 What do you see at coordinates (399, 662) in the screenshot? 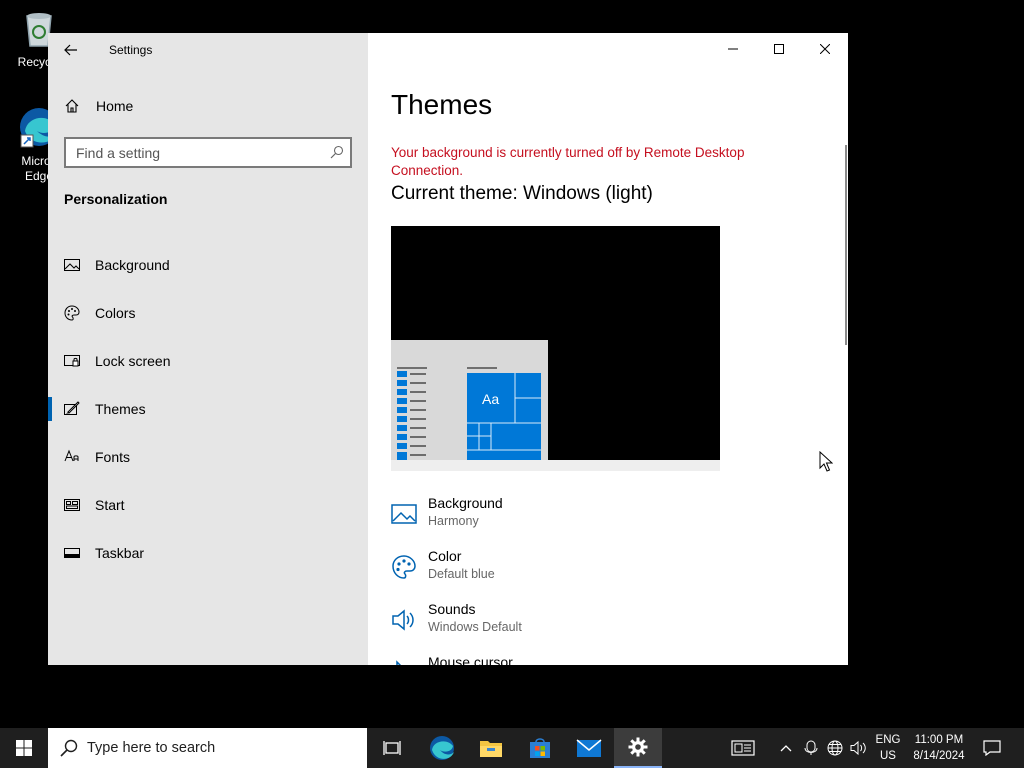
I see `cursor-icon` at bounding box center [399, 662].